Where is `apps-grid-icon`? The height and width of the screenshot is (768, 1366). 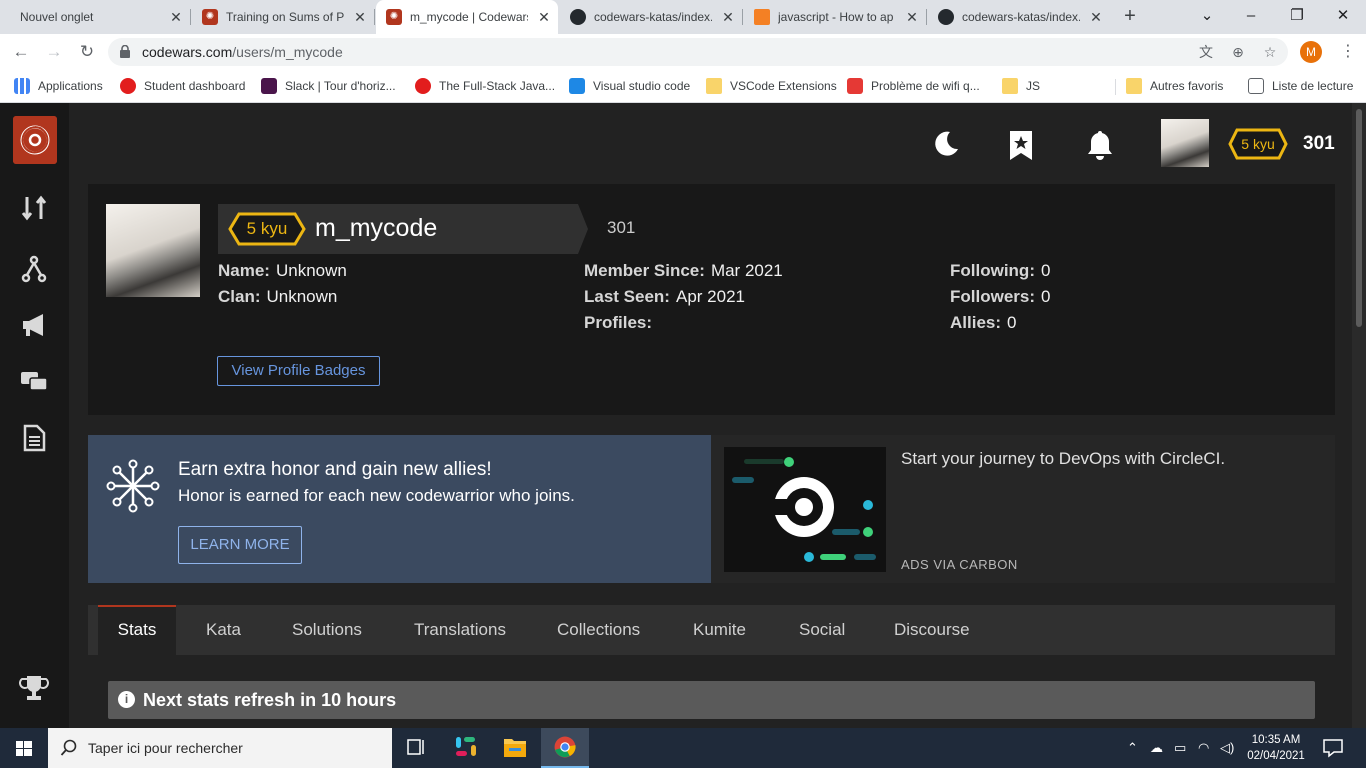
apps-grid-icon is located at coordinates (22, 86).